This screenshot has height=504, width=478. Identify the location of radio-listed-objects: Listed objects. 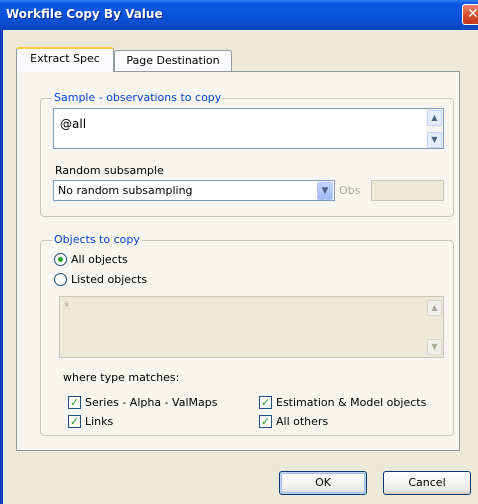
(100, 279).